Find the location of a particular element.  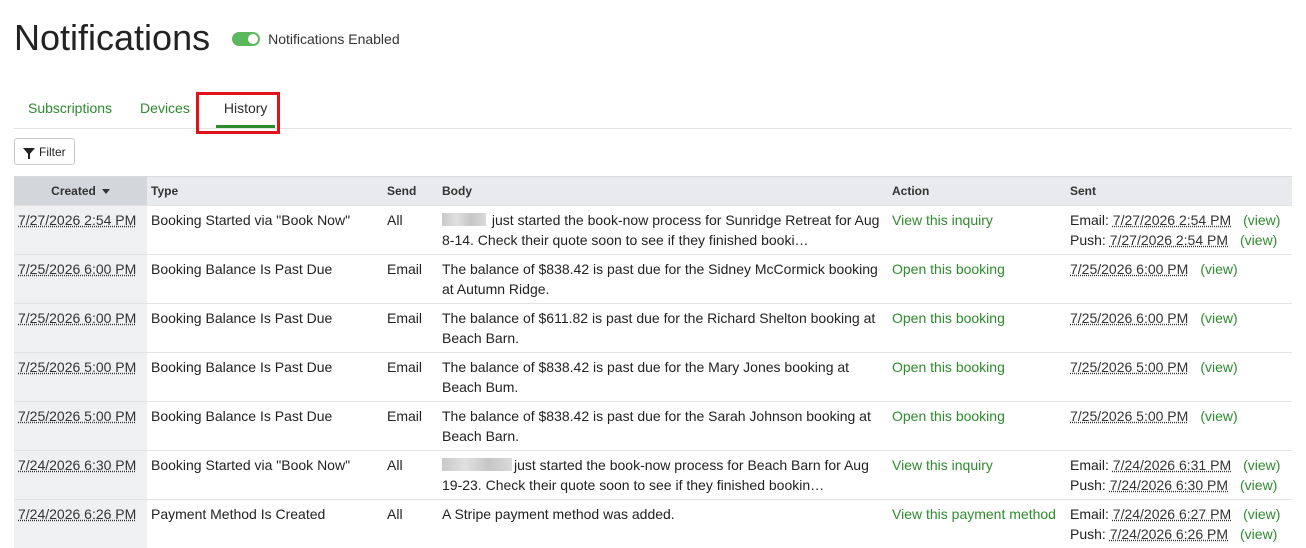

action-cell: View this payment method is located at coordinates (977, 524).